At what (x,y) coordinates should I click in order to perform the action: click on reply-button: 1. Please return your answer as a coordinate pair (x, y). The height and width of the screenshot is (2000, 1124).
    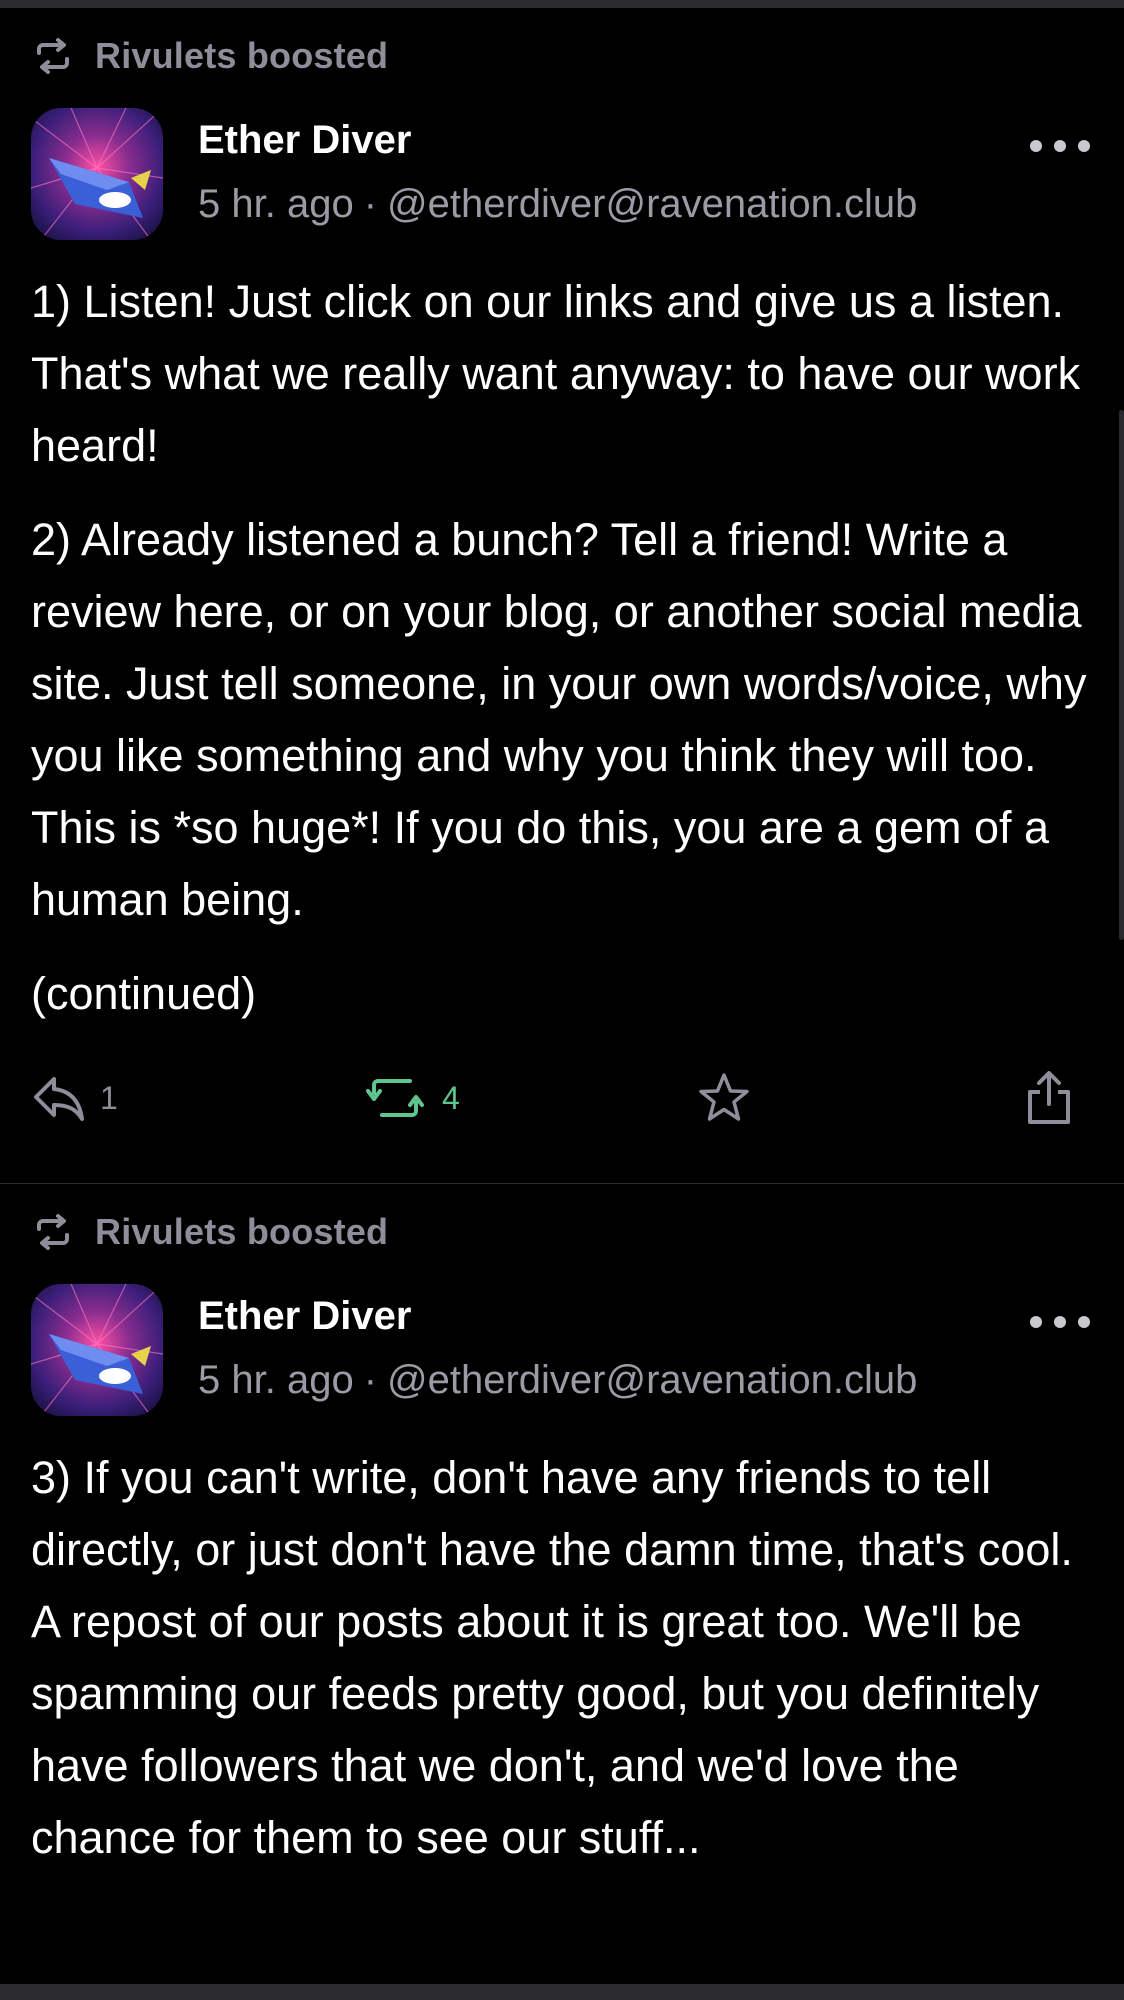
    Looking at the image, I should click on (75, 1098).